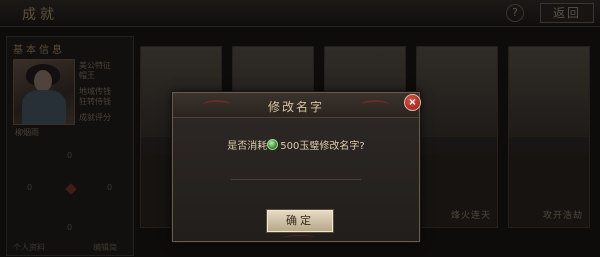 The width and height of the screenshot is (600, 257). What do you see at coordinates (412, 102) in the screenshot?
I see `close-button: ×` at bounding box center [412, 102].